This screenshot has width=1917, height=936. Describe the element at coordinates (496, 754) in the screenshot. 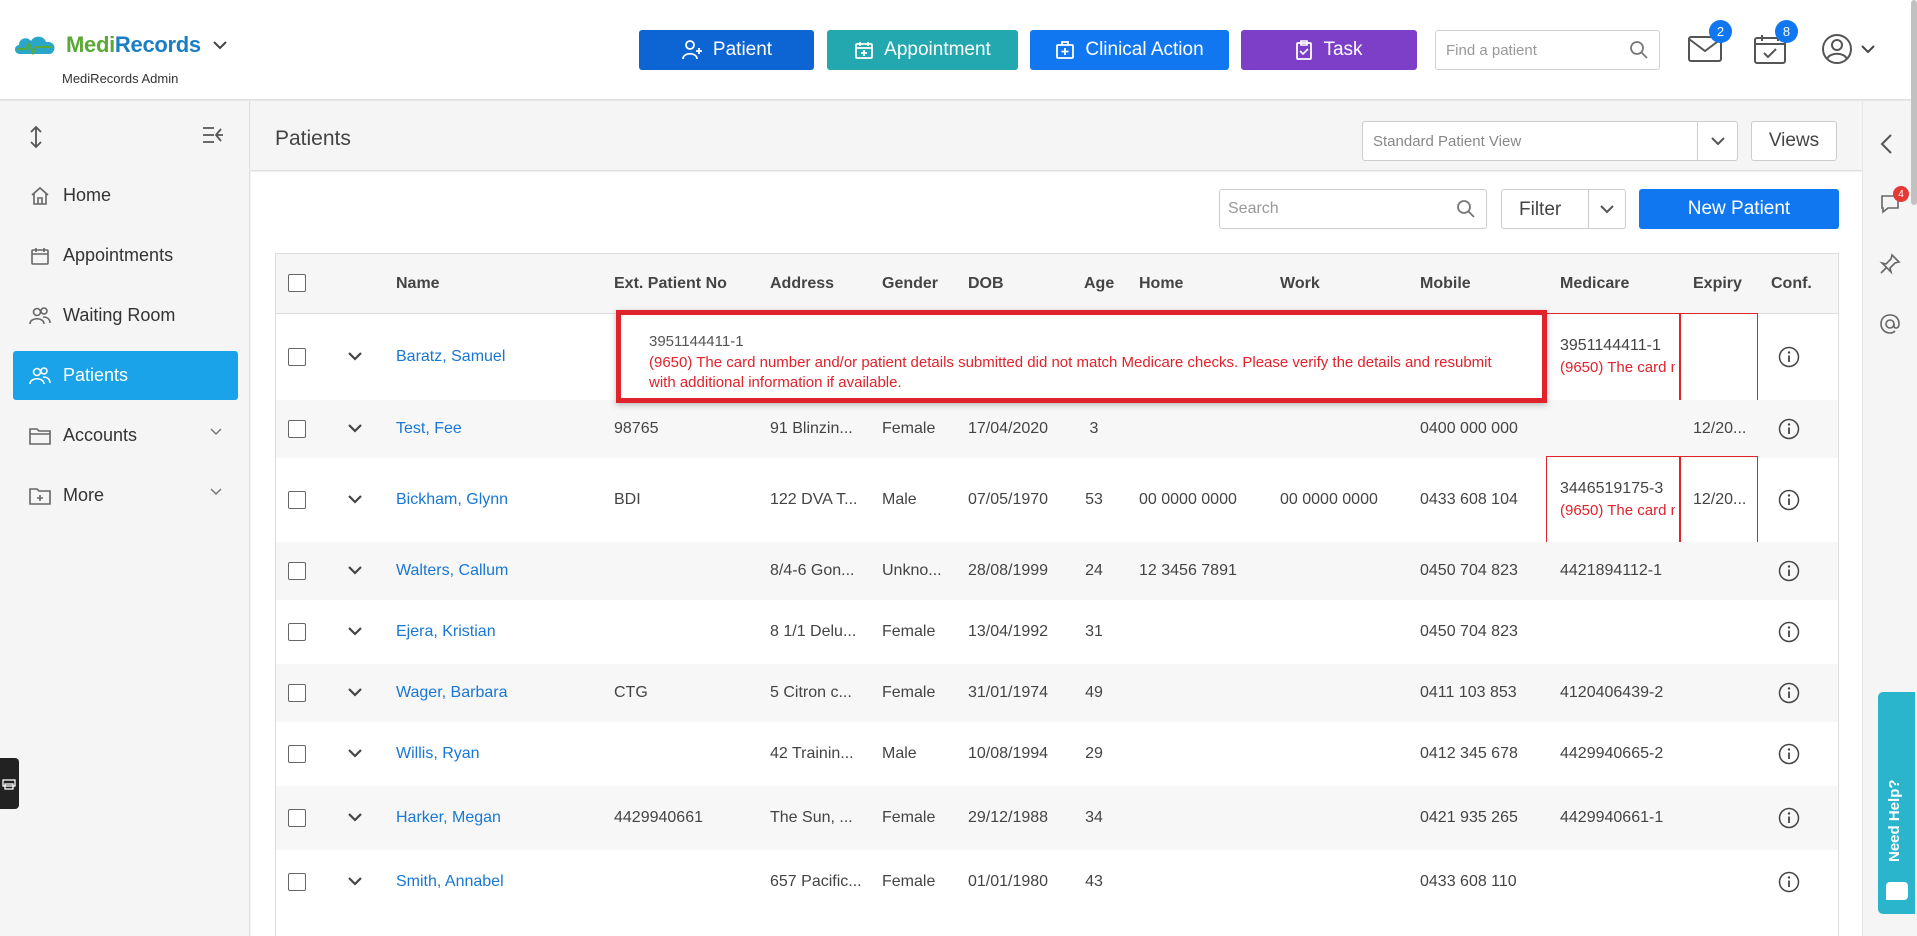

I see `cell-name: Willis, Ryan` at that location.